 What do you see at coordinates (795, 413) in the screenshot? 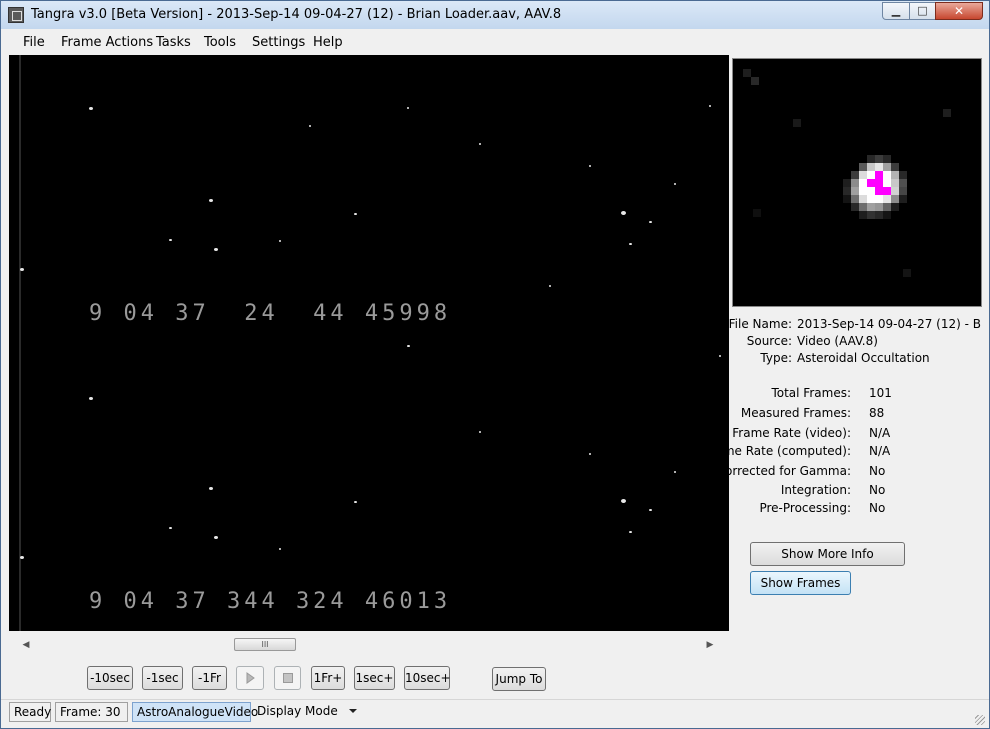
I see `measured-frames-label: Measured Frames:` at bounding box center [795, 413].